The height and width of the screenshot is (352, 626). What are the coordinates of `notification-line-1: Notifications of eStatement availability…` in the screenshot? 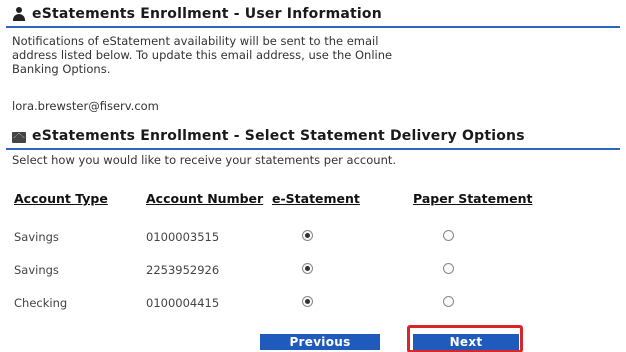 It's located at (195, 41).